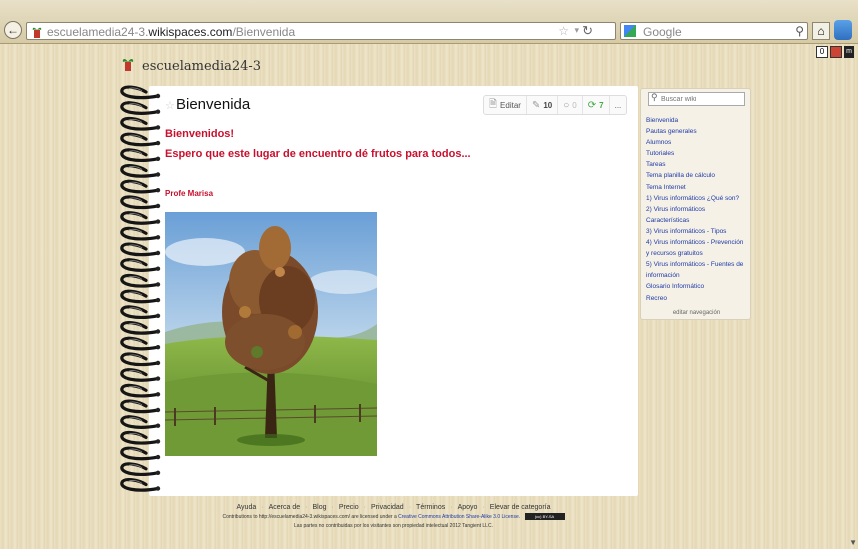 This screenshot has width=858, height=549. What do you see at coordinates (592, 105) in the screenshot?
I see `follow-arrow-icon: ⟳` at bounding box center [592, 105].